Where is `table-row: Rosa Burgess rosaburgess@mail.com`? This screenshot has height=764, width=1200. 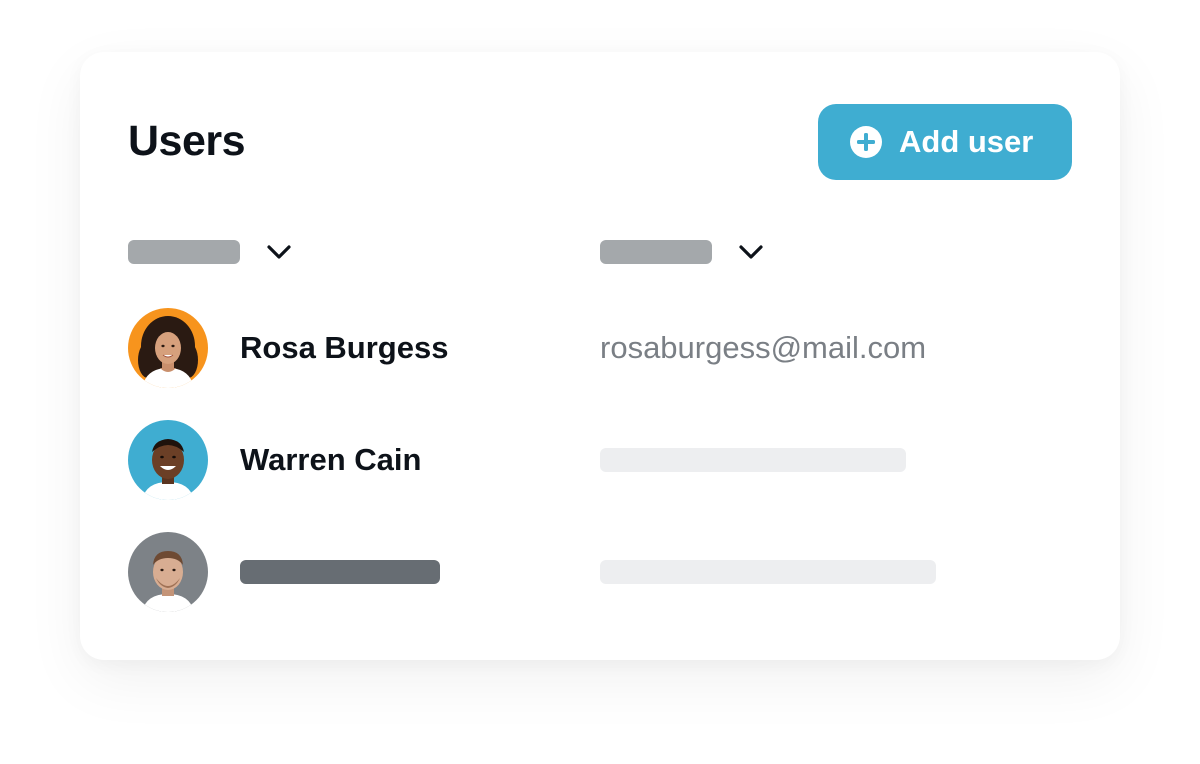 table-row: Rosa Burgess rosaburgess@mail.com is located at coordinates (600, 348).